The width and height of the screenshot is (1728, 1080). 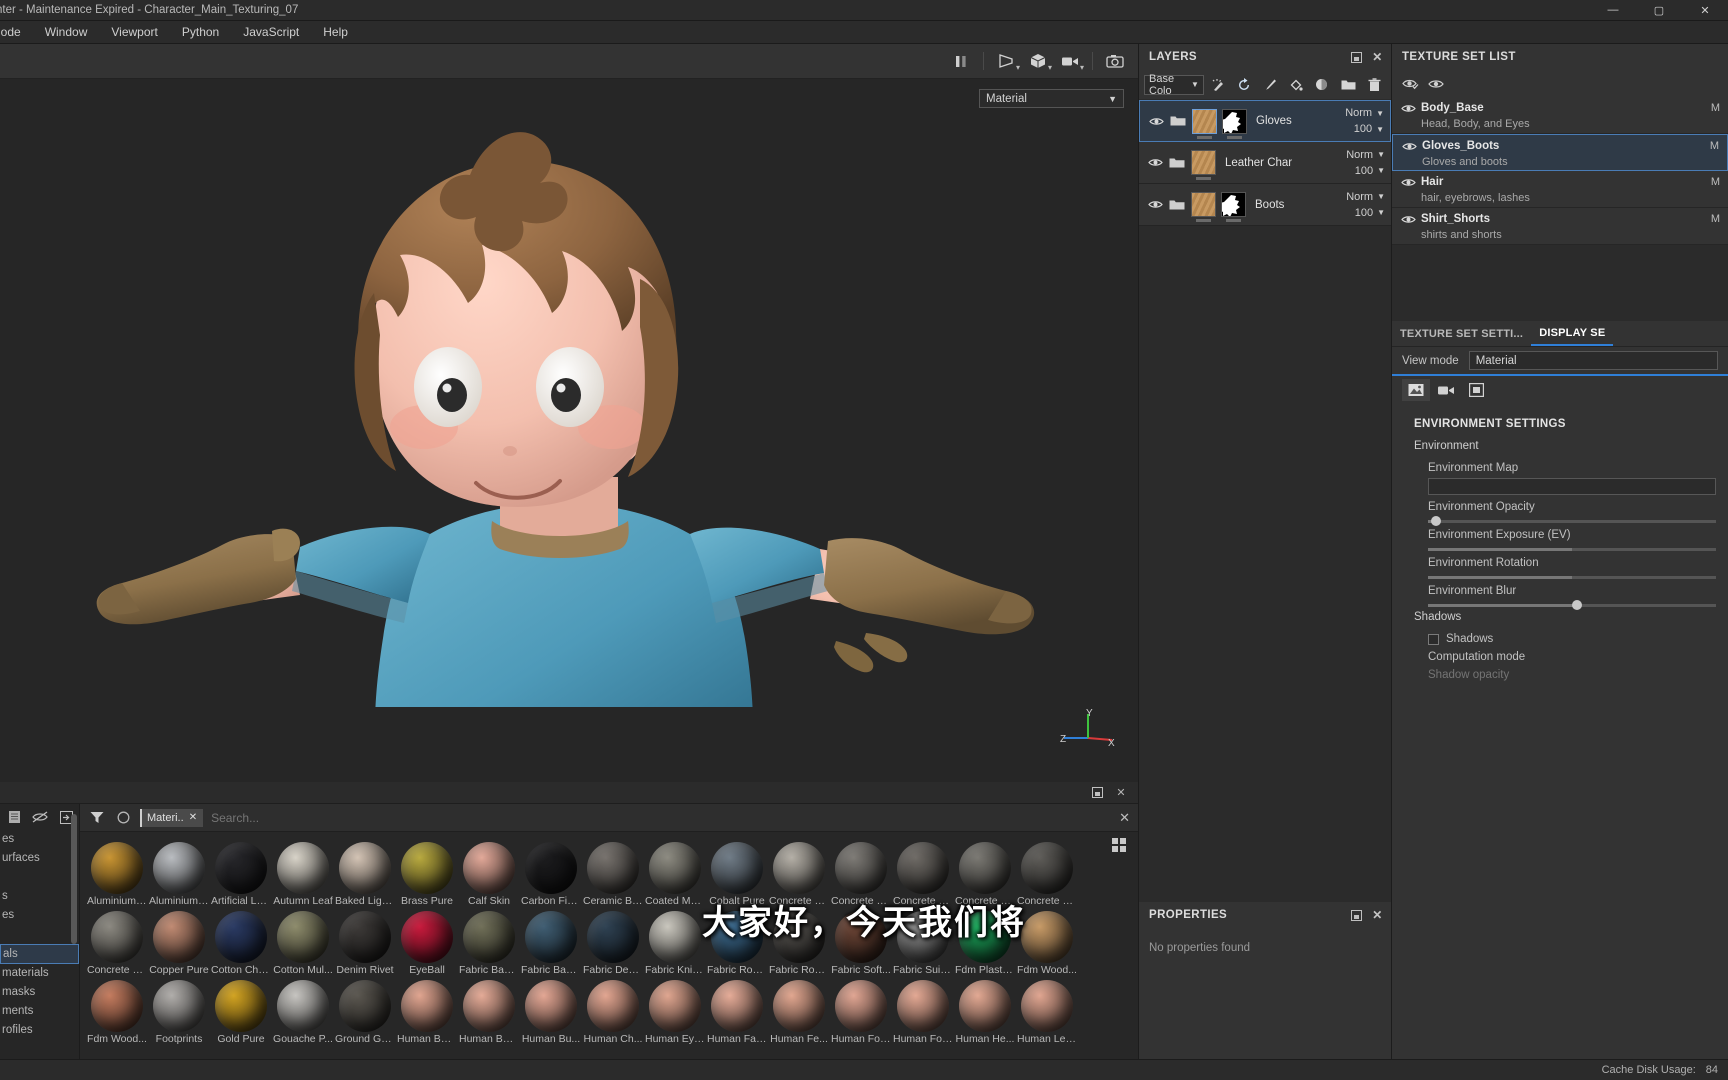 I want to click on shelf-float-button, so click(x=1097, y=793).